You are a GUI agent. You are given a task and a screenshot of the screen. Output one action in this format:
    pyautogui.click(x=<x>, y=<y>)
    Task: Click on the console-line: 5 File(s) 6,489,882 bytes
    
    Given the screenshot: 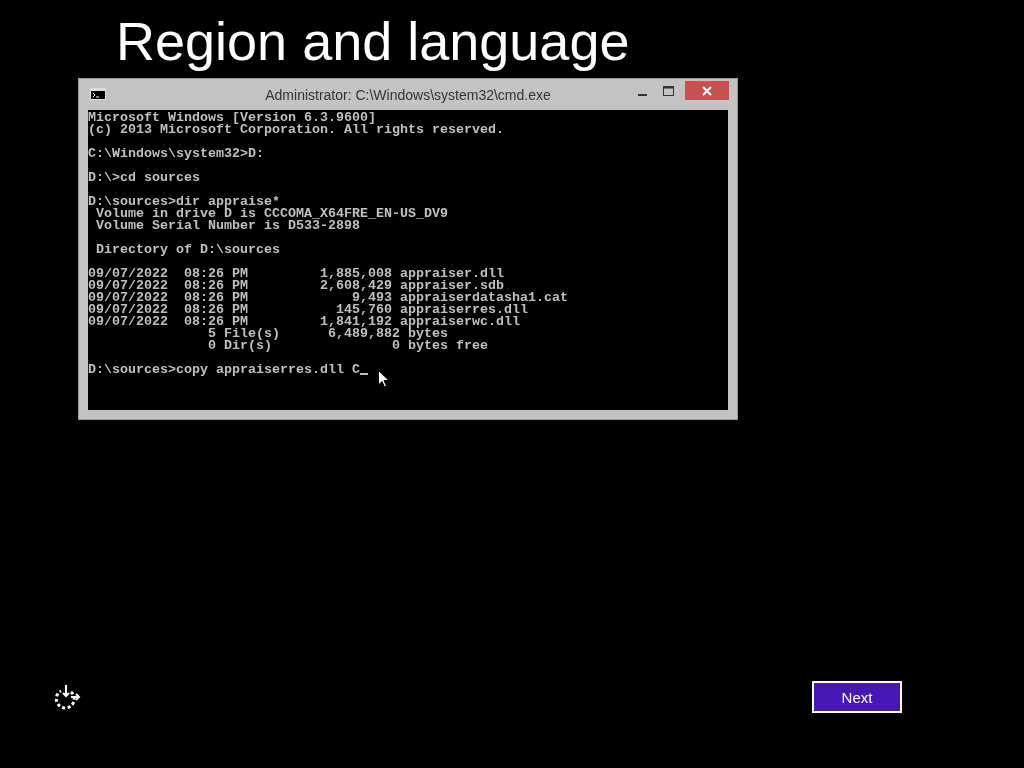 What is the action you would take?
    pyautogui.click(x=327, y=334)
    